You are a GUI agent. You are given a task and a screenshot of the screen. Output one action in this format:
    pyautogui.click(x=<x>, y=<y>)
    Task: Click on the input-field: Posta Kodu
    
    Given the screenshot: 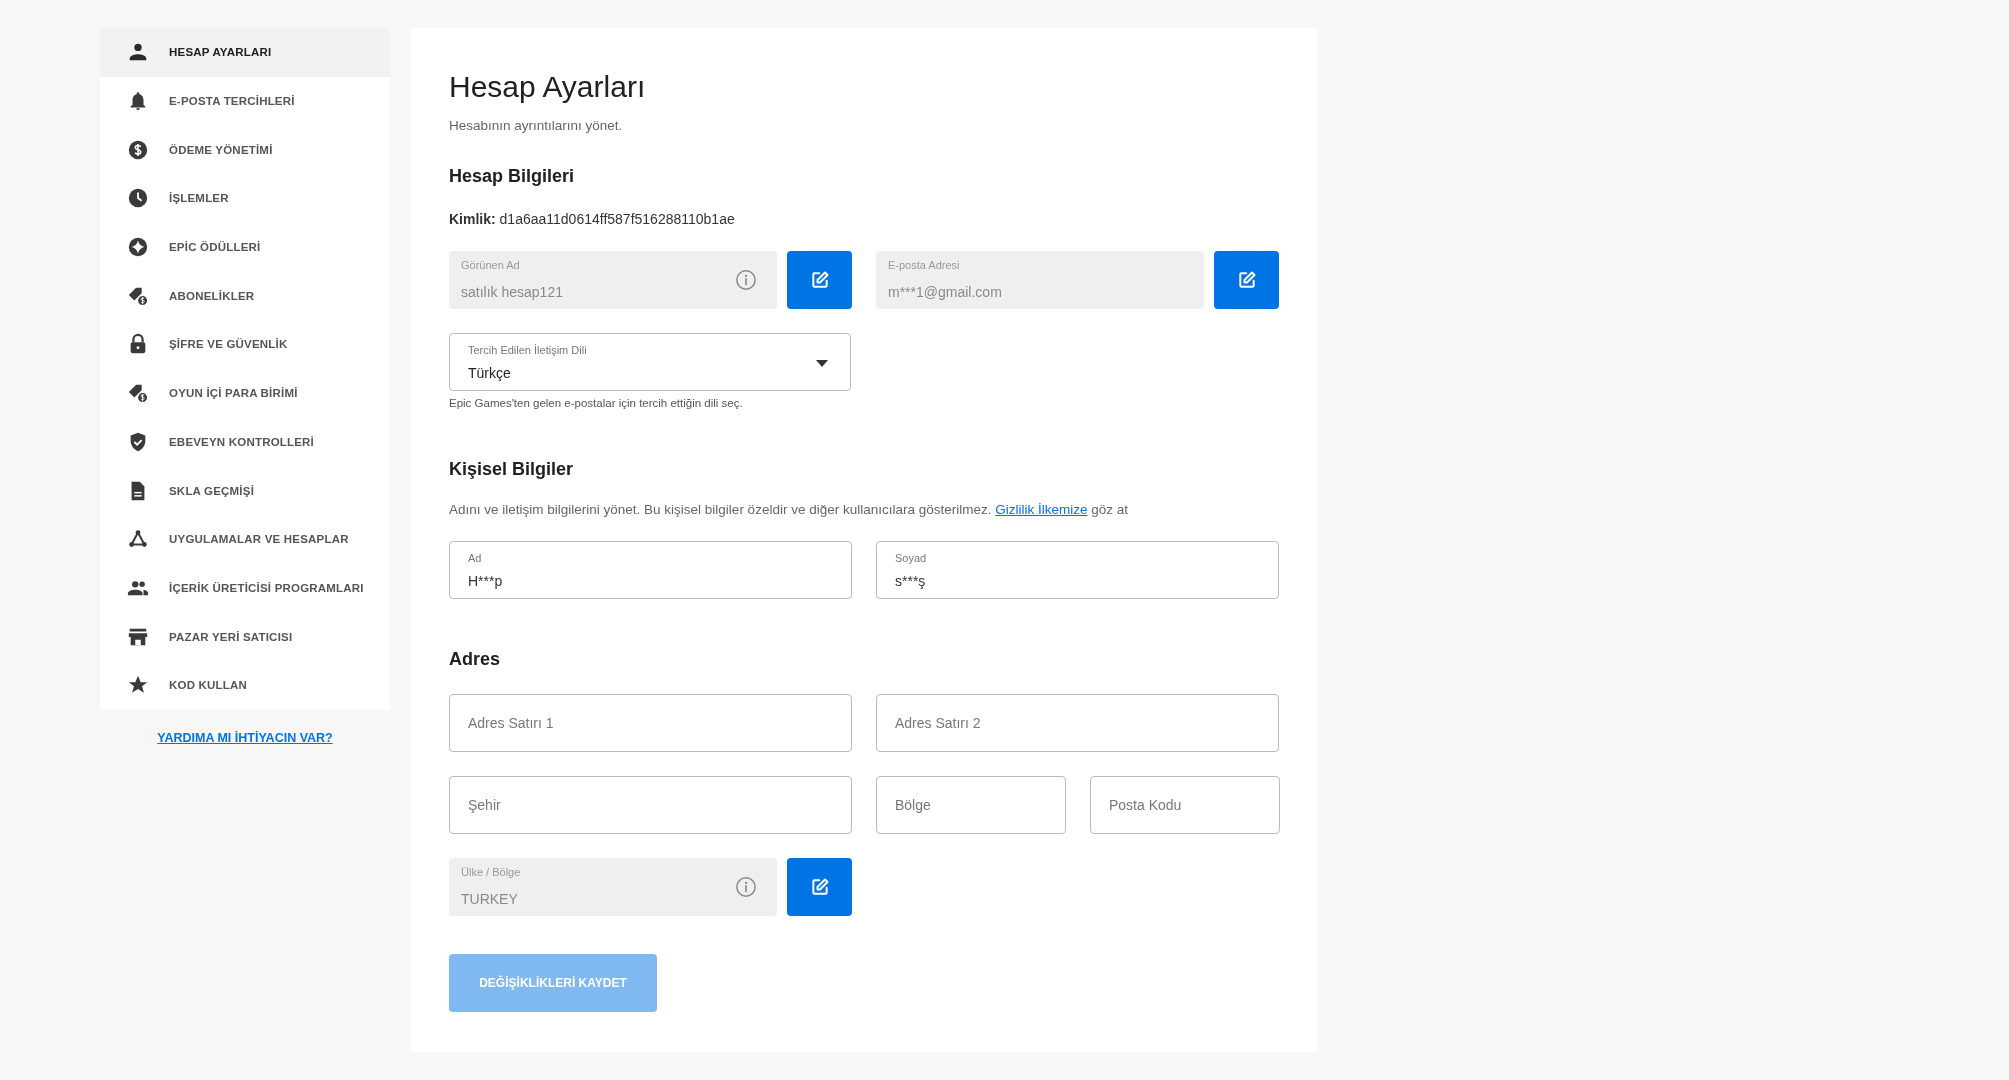 What is the action you would take?
    pyautogui.click(x=1185, y=805)
    